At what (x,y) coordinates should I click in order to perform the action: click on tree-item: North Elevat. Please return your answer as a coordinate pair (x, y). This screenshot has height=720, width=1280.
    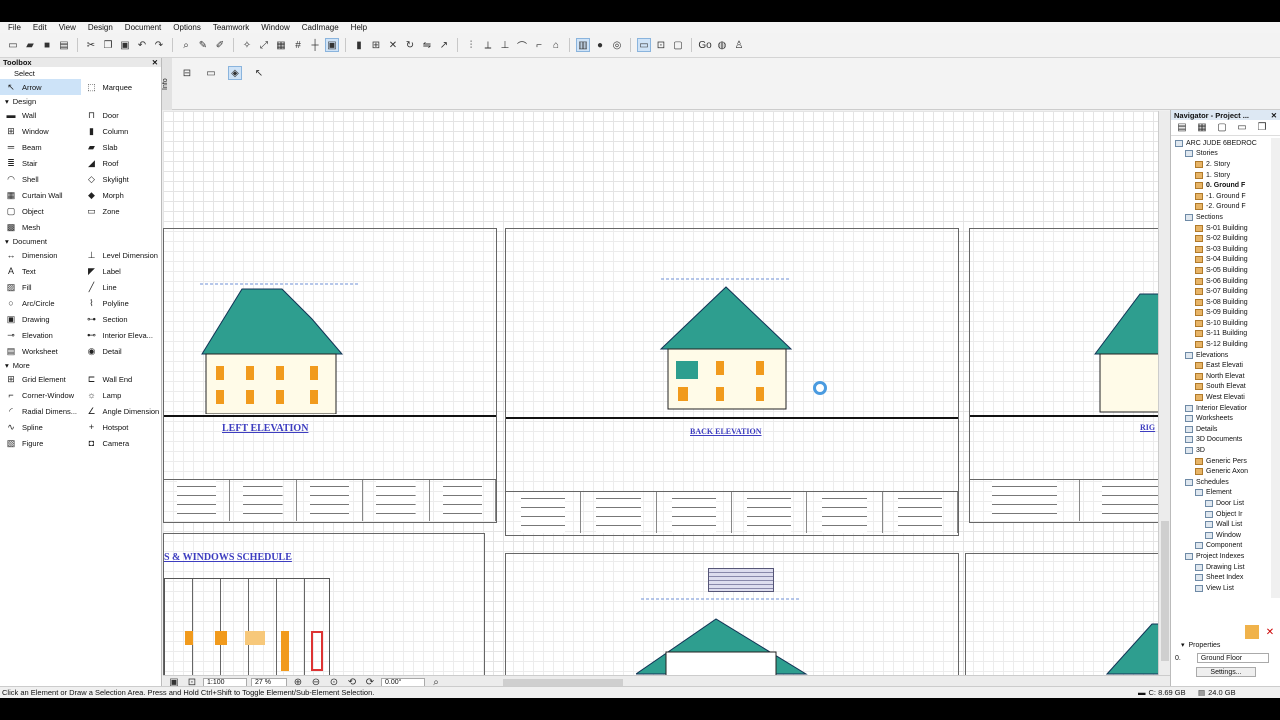
    Looking at the image, I should click on (1221, 376).